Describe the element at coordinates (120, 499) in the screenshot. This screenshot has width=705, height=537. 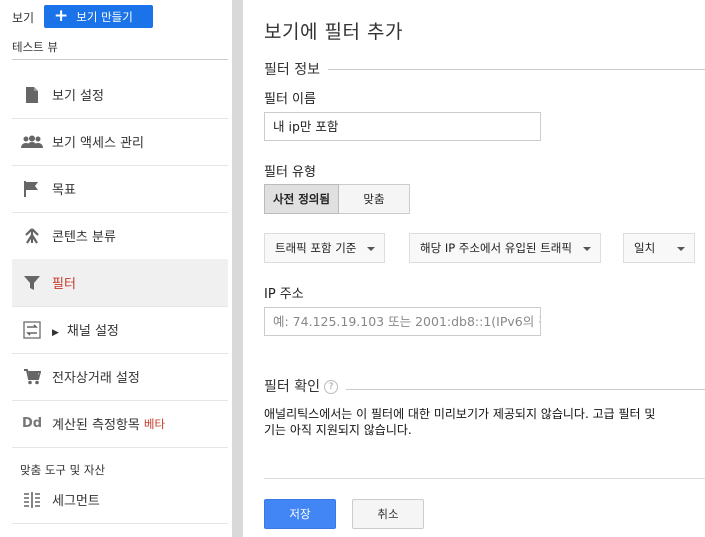
I see `sidebar-item-segments: 세그먼트` at that location.